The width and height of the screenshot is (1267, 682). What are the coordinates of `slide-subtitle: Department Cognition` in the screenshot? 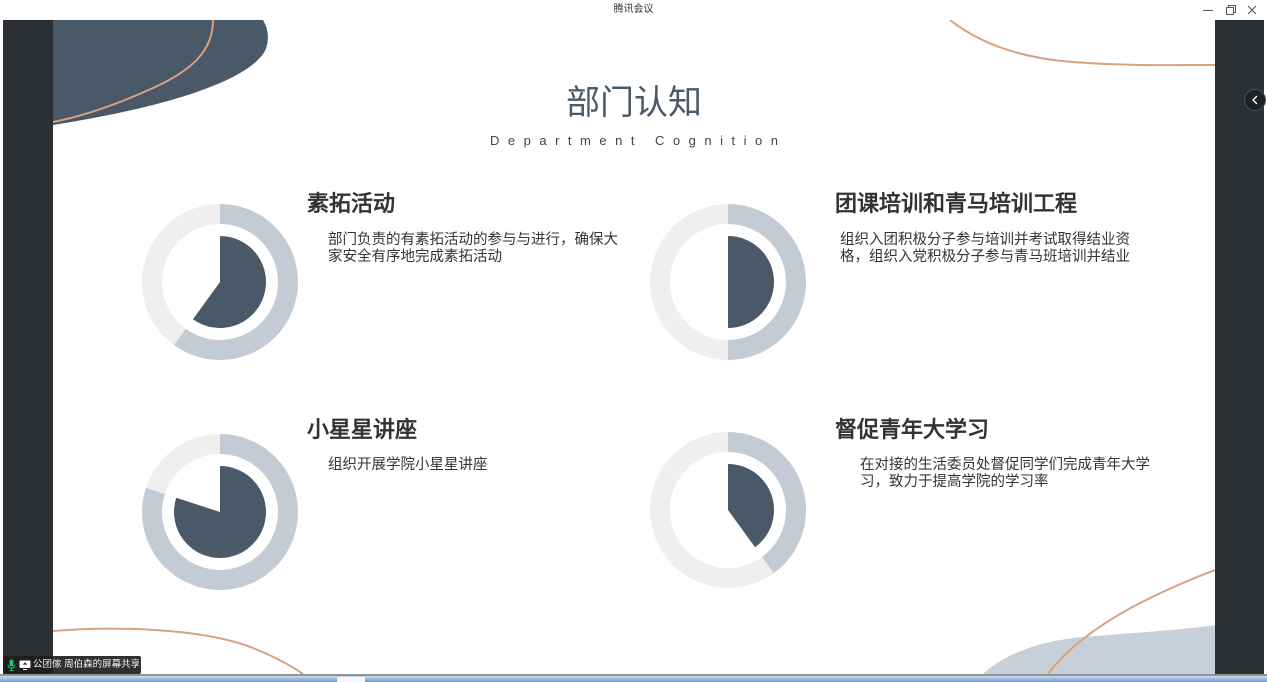 It's located at (638, 140).